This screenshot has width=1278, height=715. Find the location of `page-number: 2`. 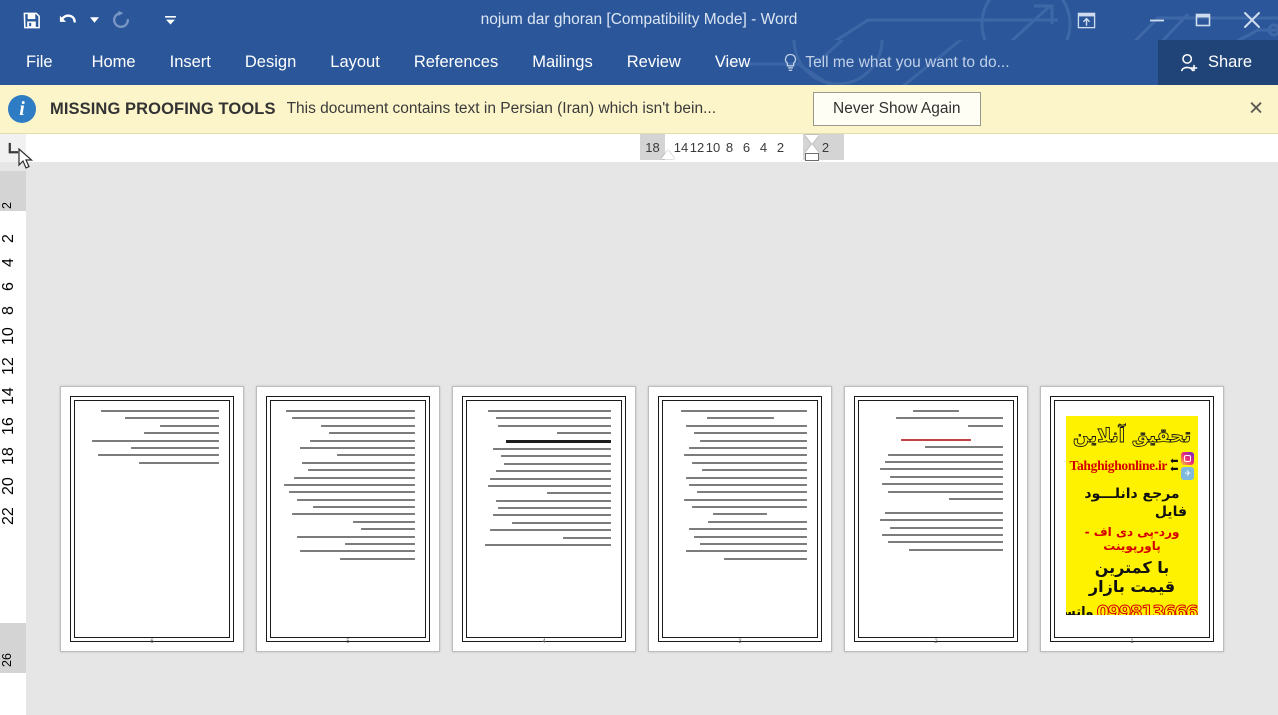

page-number: 2 is located at coordinates (936, 642).